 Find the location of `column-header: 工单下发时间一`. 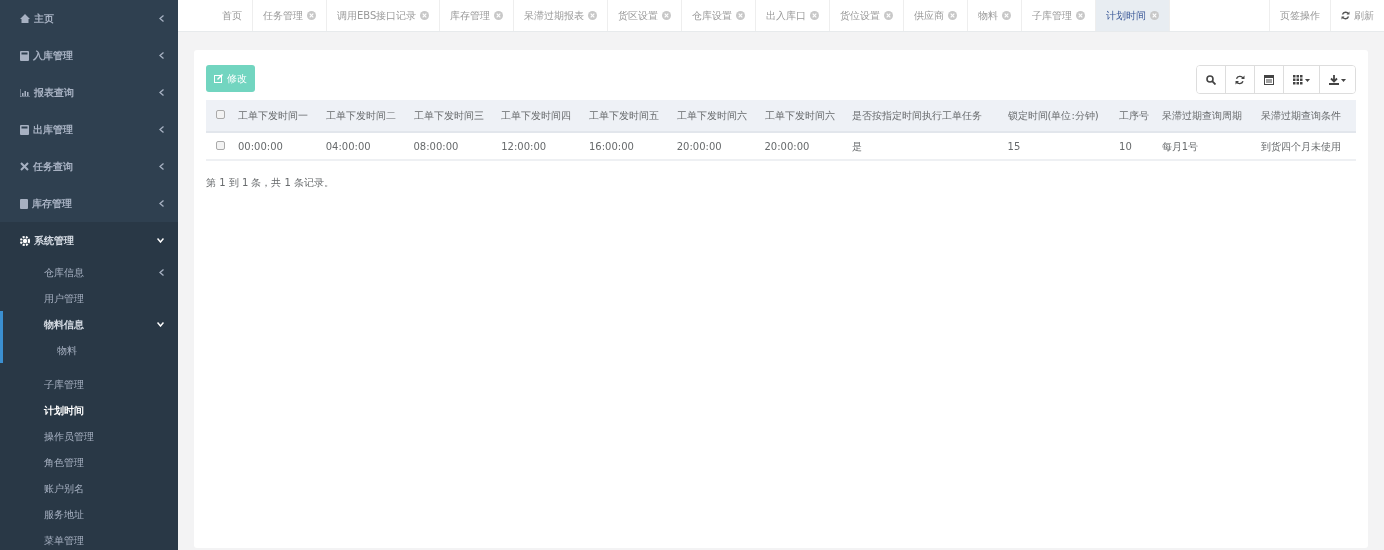

column-header: 工单下发时间一 is located at coordinates (273, 115).